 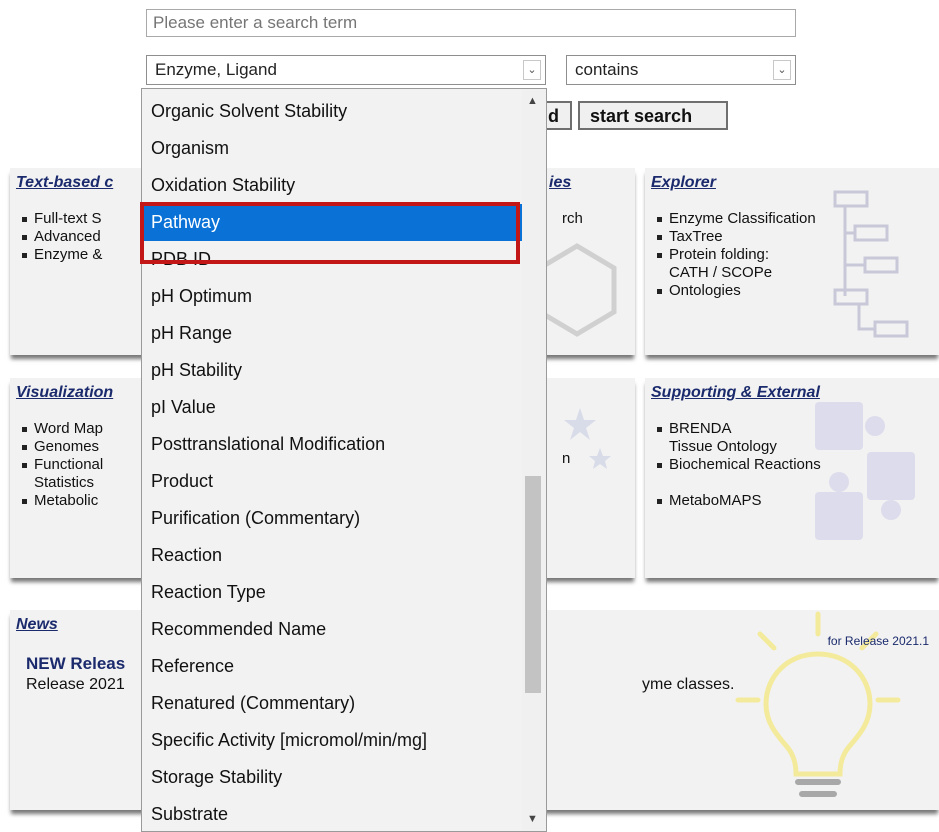 I want to click on news-heading: NEW Releas, so click(x=76, y=663).